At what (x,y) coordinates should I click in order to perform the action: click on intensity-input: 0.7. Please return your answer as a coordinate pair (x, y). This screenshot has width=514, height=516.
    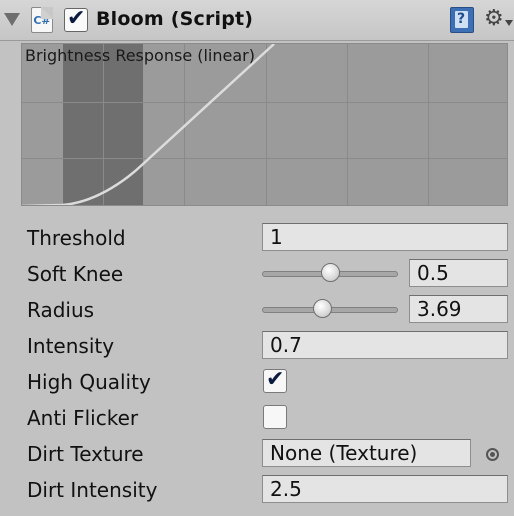
    Looking at the image, I should click on (385, 345).